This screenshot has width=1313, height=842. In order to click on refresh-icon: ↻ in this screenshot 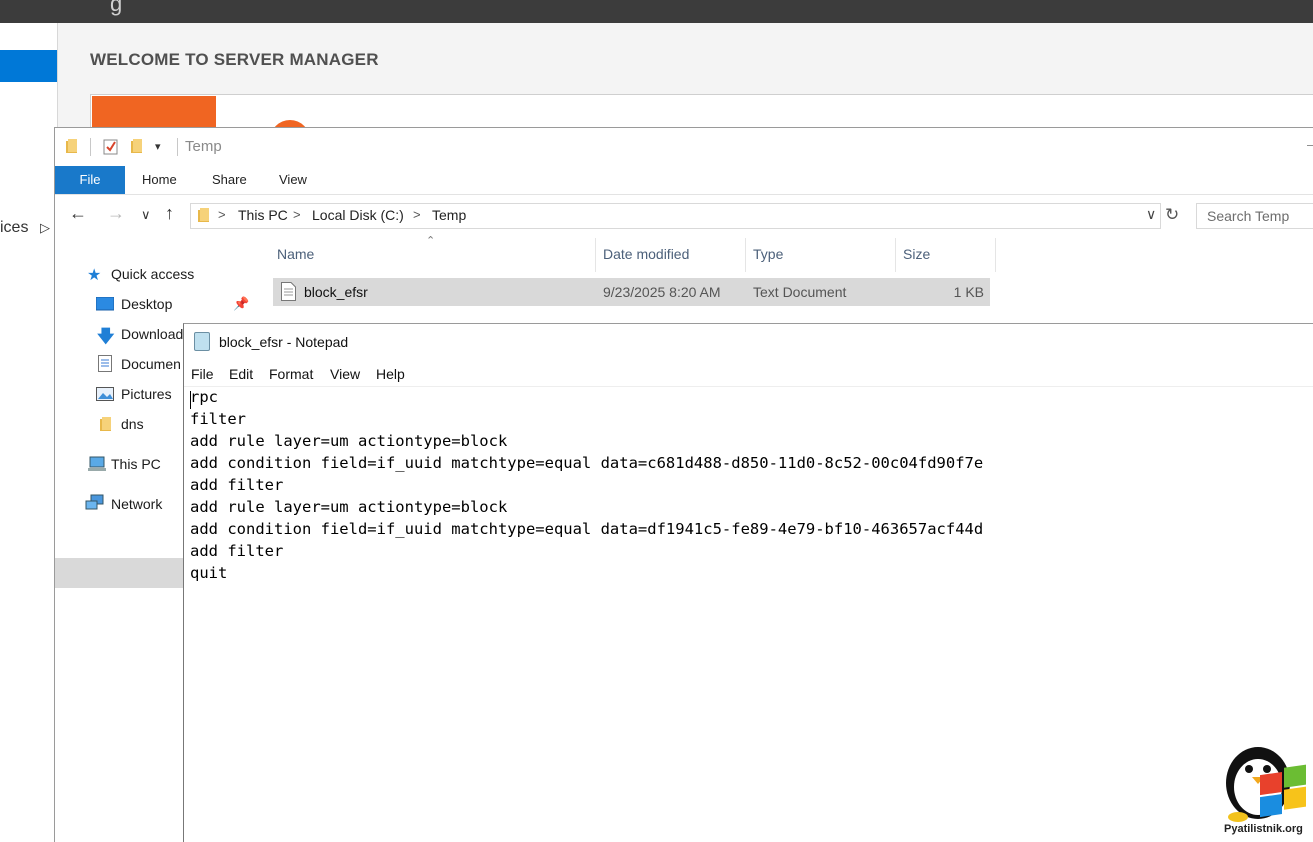, I will do `click(1172, 215)`.